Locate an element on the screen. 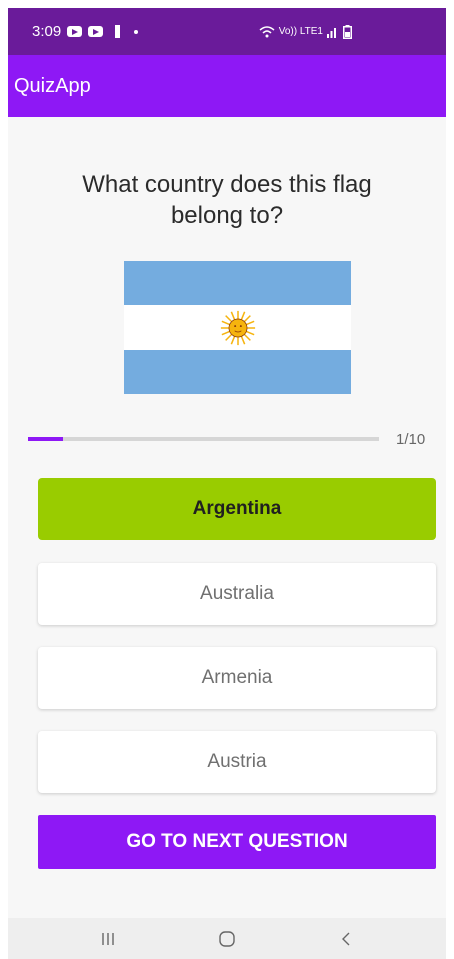 This screenshot has height=959, width=454. flag-image is located at coordinates (237, 327).